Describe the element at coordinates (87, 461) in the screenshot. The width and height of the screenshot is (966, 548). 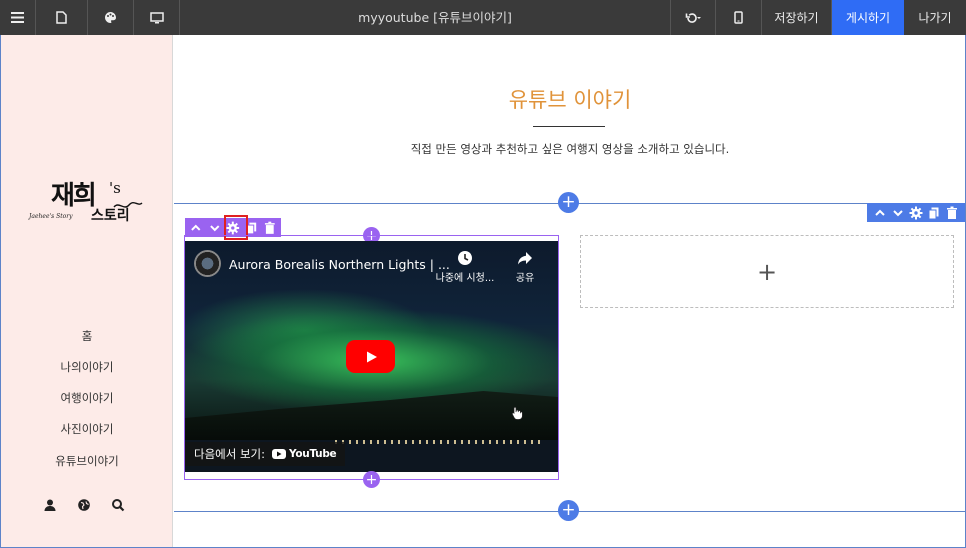
I see `nav-item-youtube-story: 유튜브이야기` at that location.